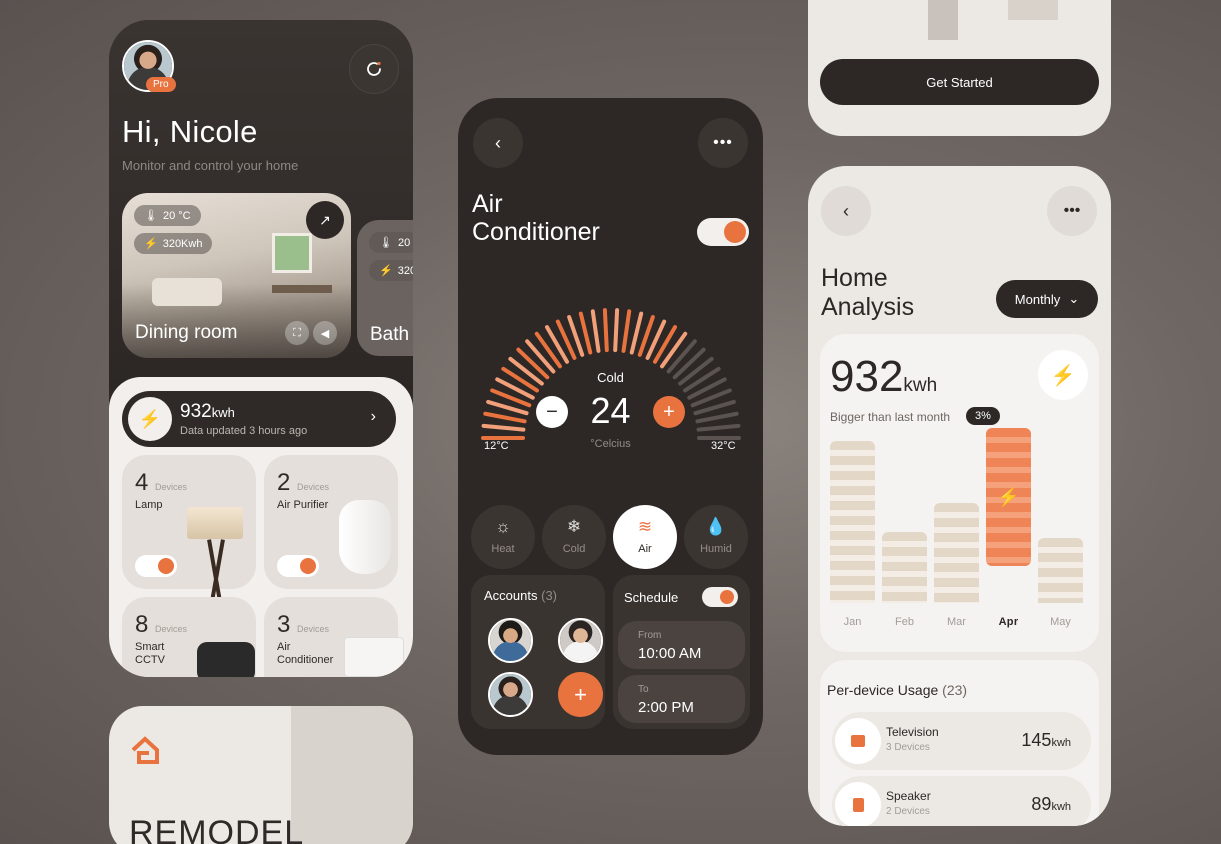 This screenshot has height=844, width=1221. What do you see at coordinates (681, 699) in the screenshot?
I see `schedule-to: To 2:00 PM` at bounding box center [681, 699].